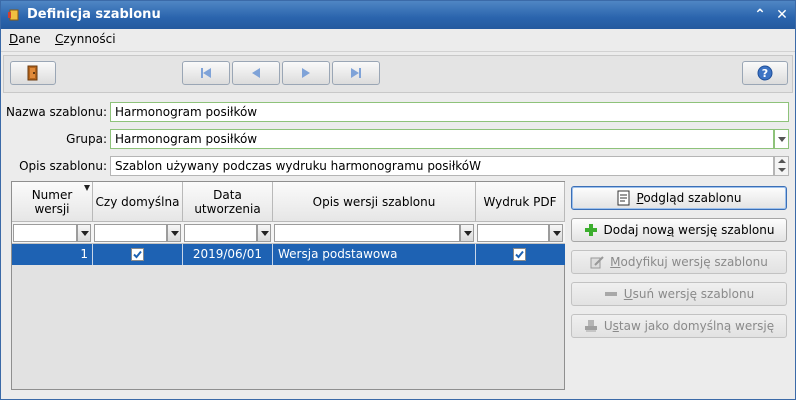 The image size is (796, 400). I want to click on header-czy-domyslna: Czy domyślna, so click(138, 202).